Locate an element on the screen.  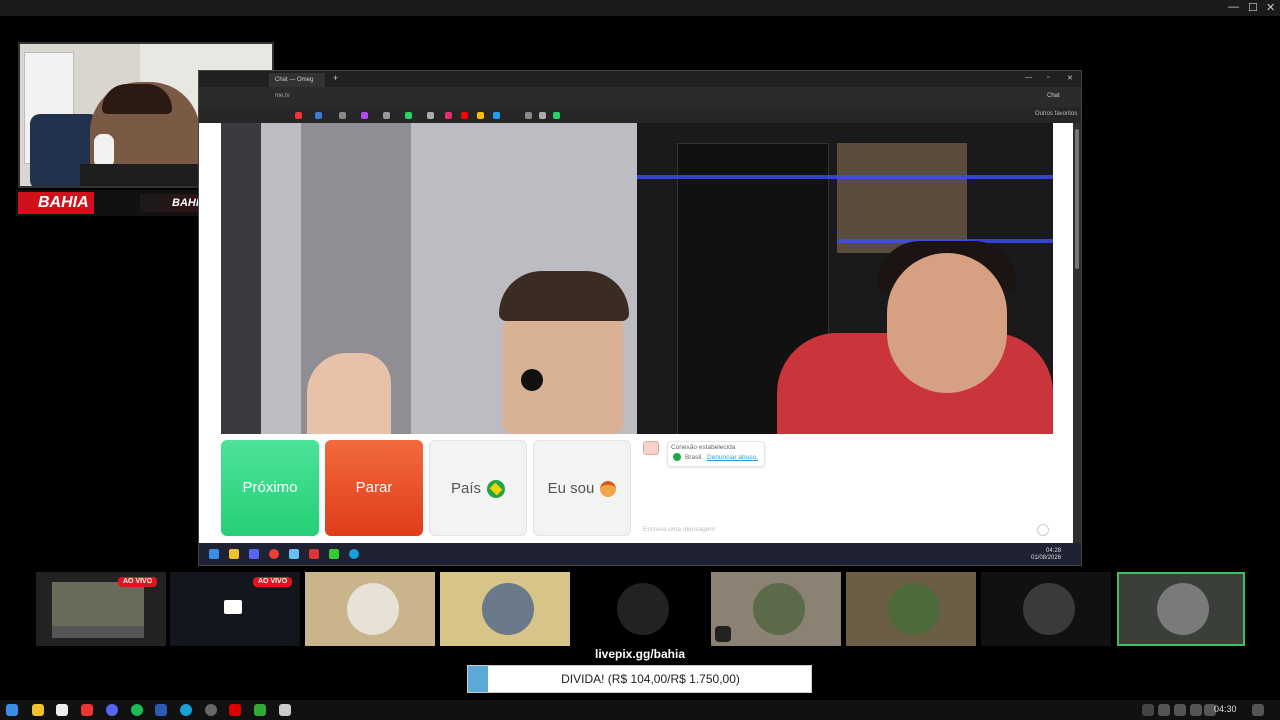
minimize-icon: — is located at coordinates (1233, 7).